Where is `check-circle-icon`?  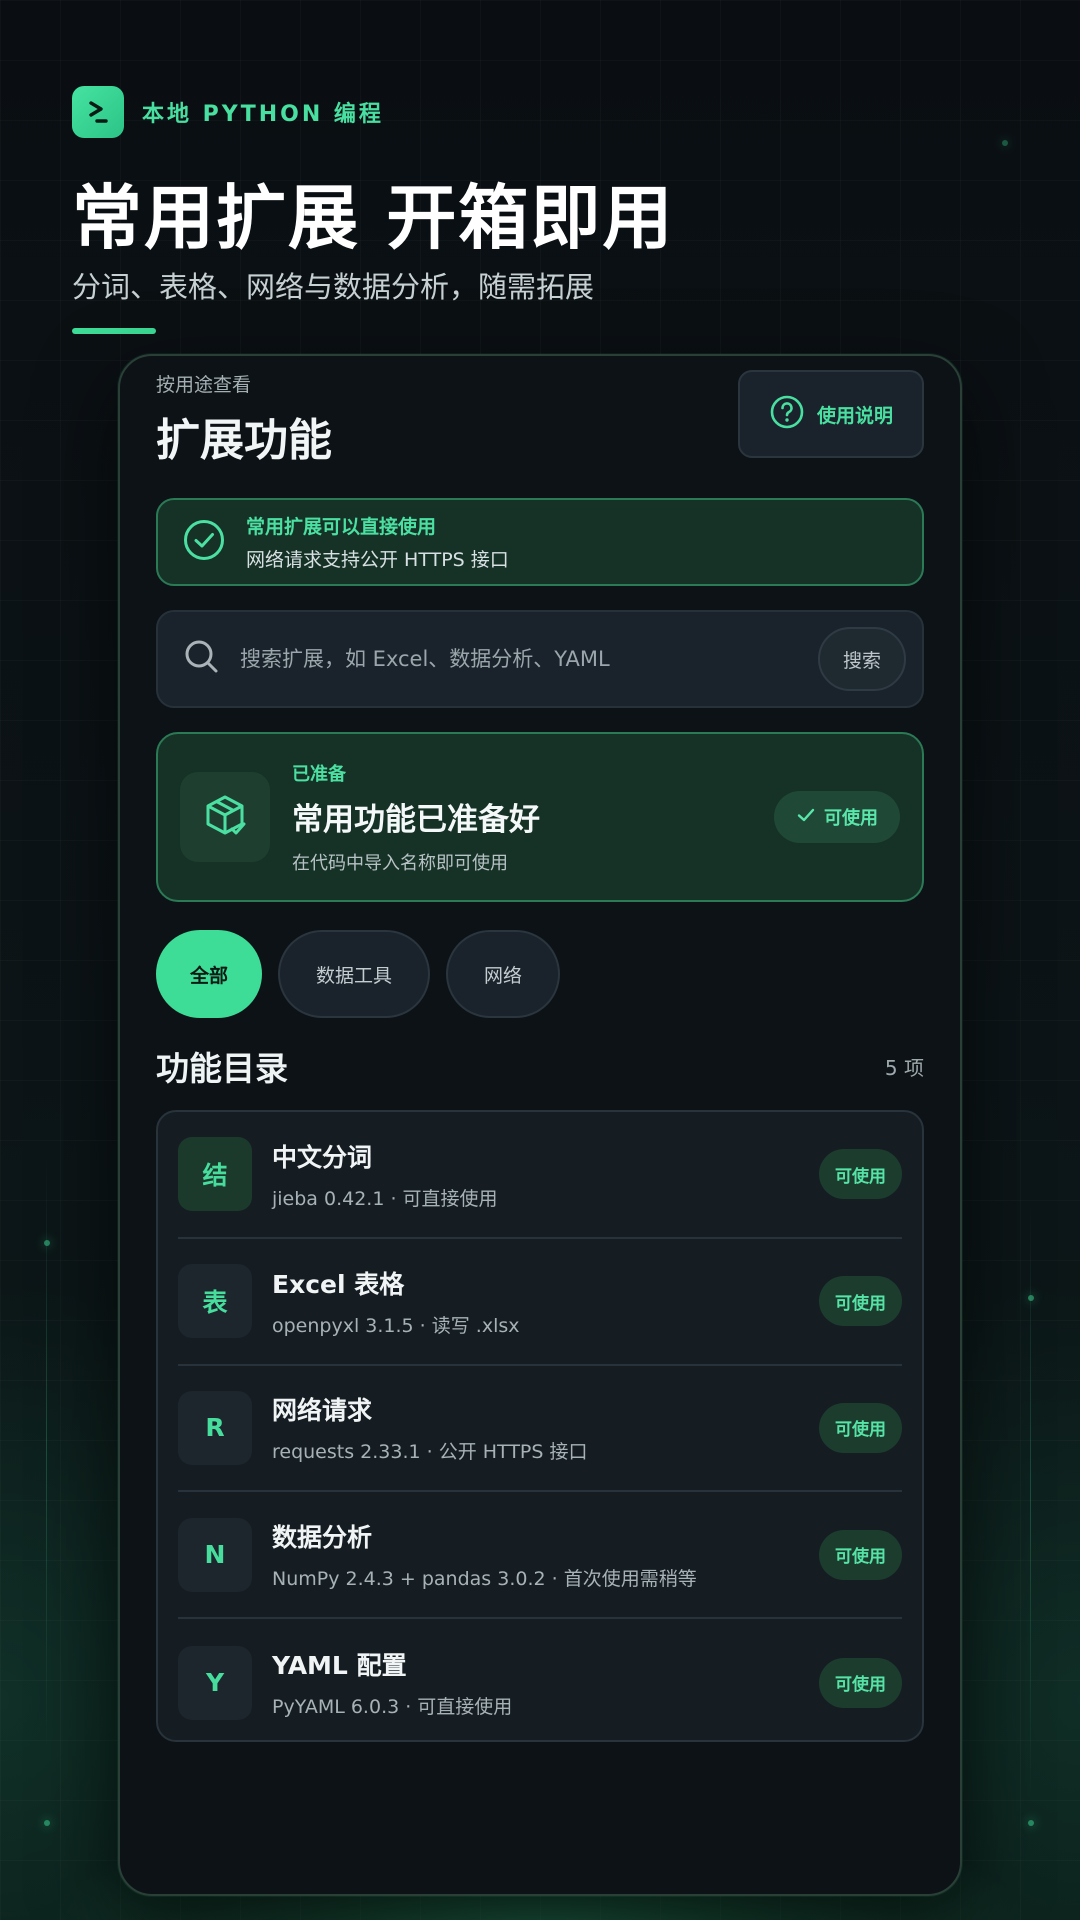 check-circle-icon is located at coordinates (204, 542).